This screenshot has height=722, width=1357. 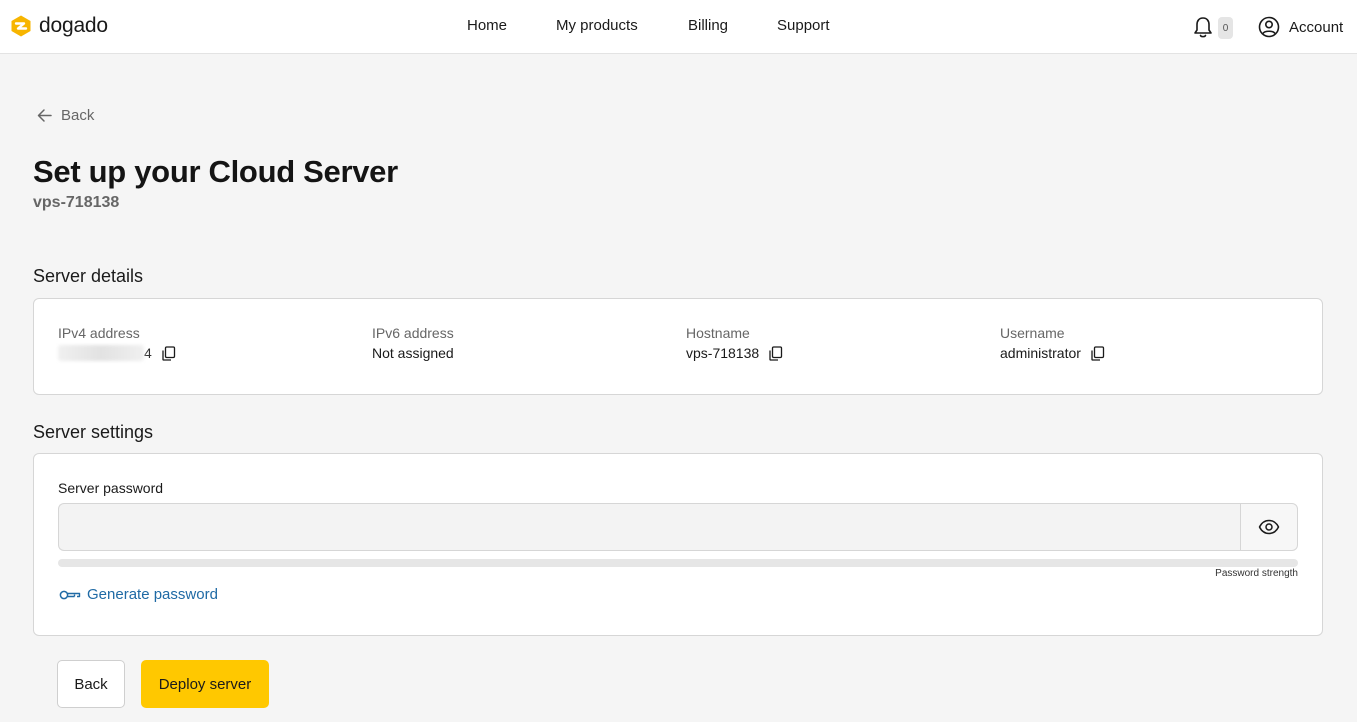 What do you see at coordinates (1225, 28) in the screenshot?
I see `notification-count-badge: 0` at bounding box center [1225, 28].